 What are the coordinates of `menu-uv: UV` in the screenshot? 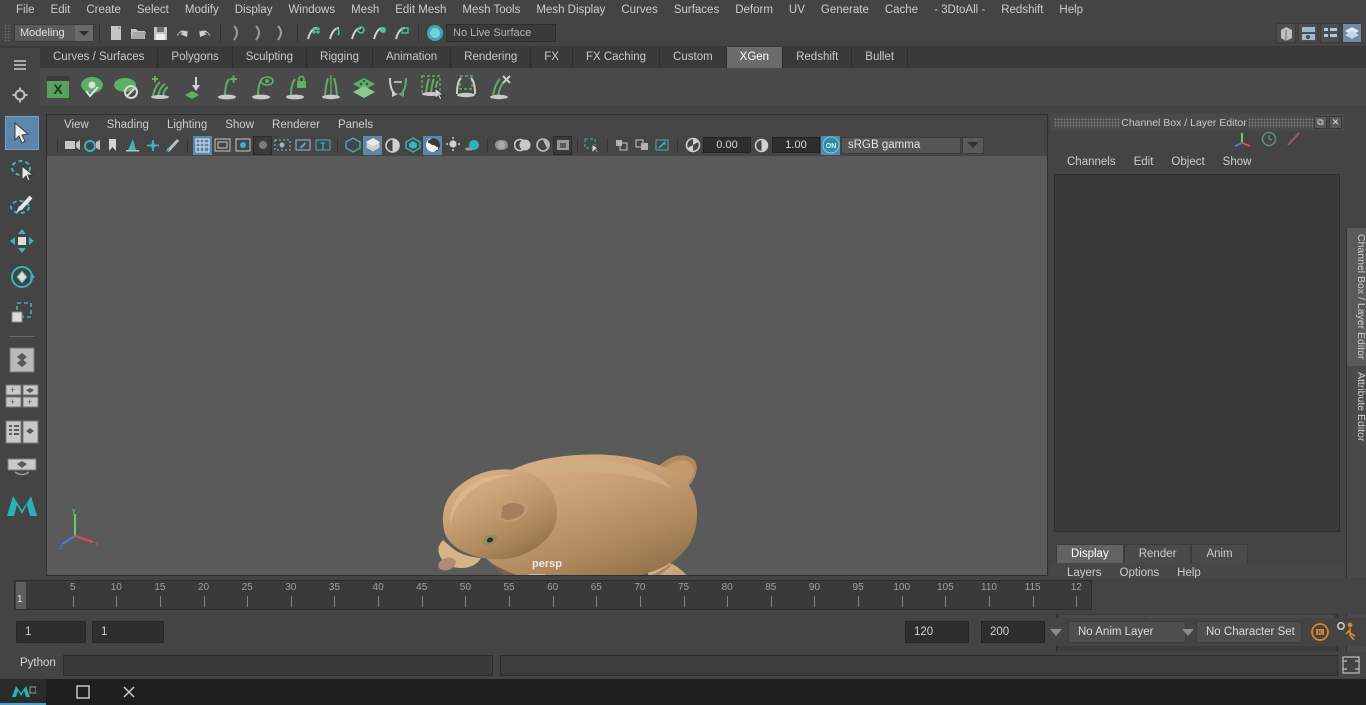 It's located at (797, 10).